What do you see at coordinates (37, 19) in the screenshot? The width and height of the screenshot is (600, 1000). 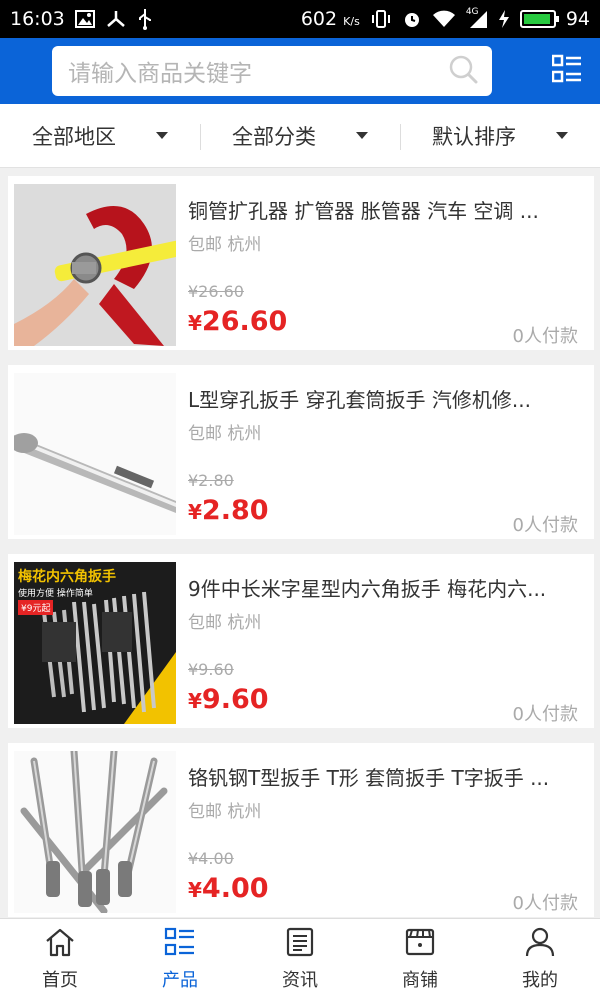 I see `status-time: 16:03` at bounding box center [37, 19].